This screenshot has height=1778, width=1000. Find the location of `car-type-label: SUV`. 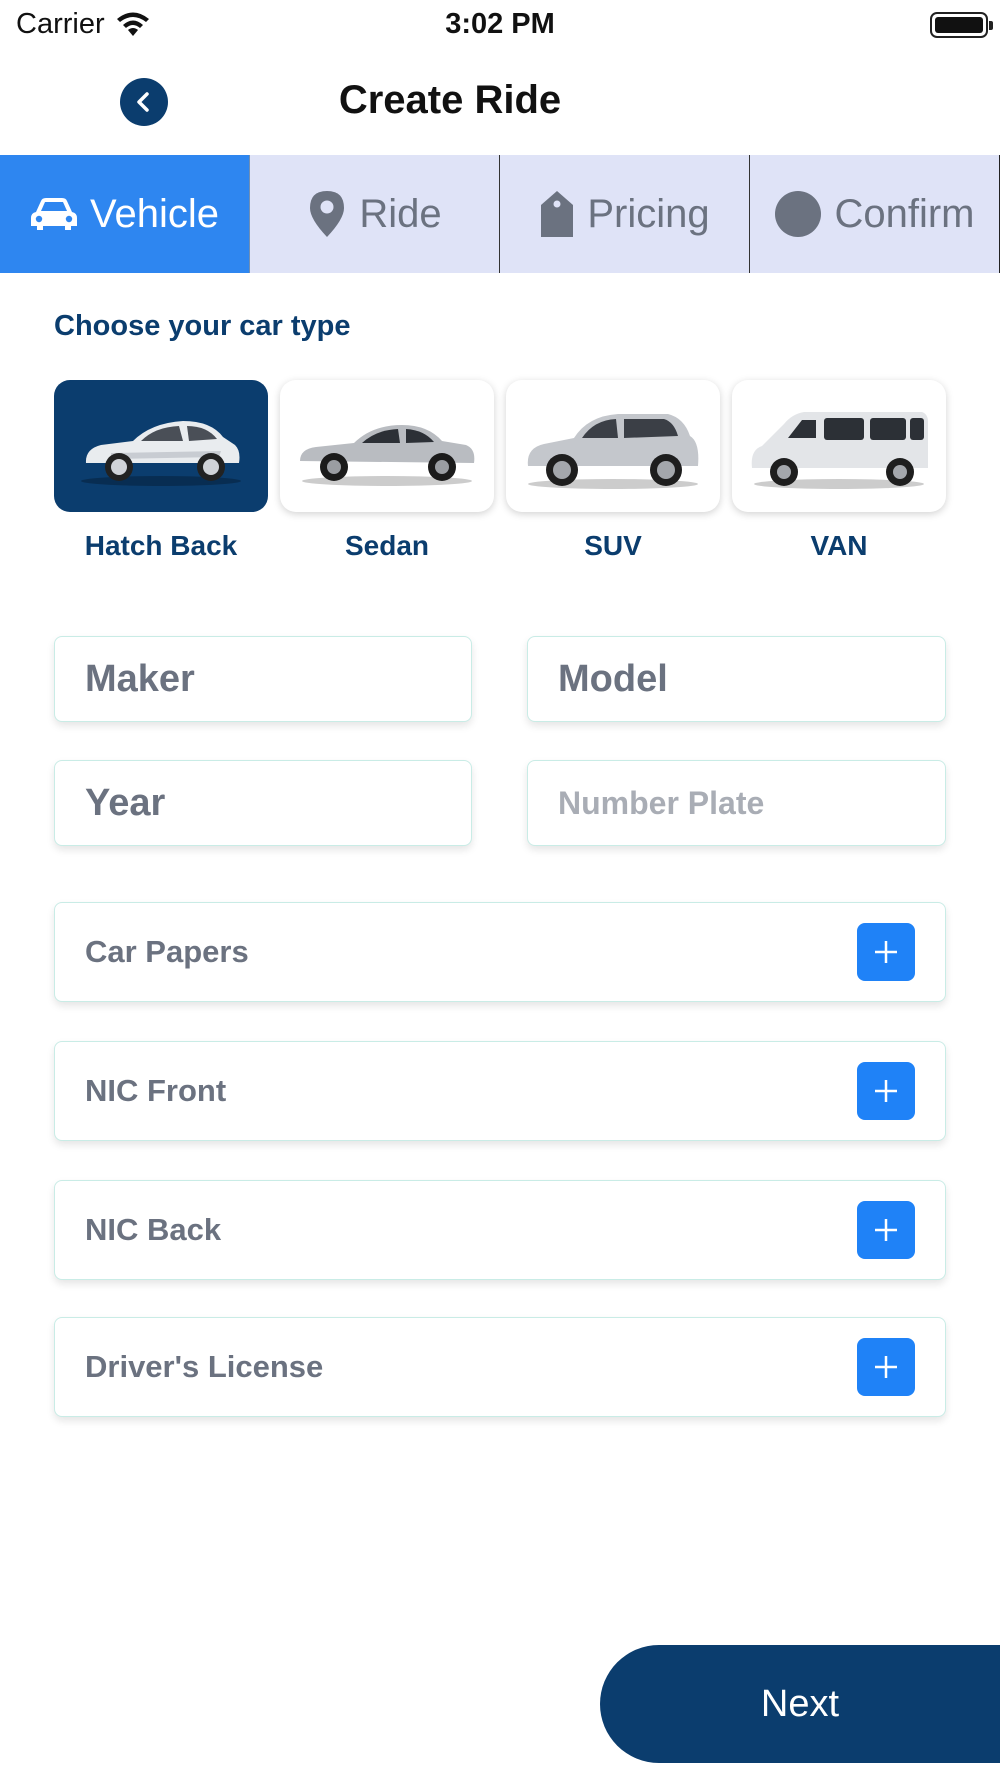

car-type-label: SUV is located at coordinates (613, 545).